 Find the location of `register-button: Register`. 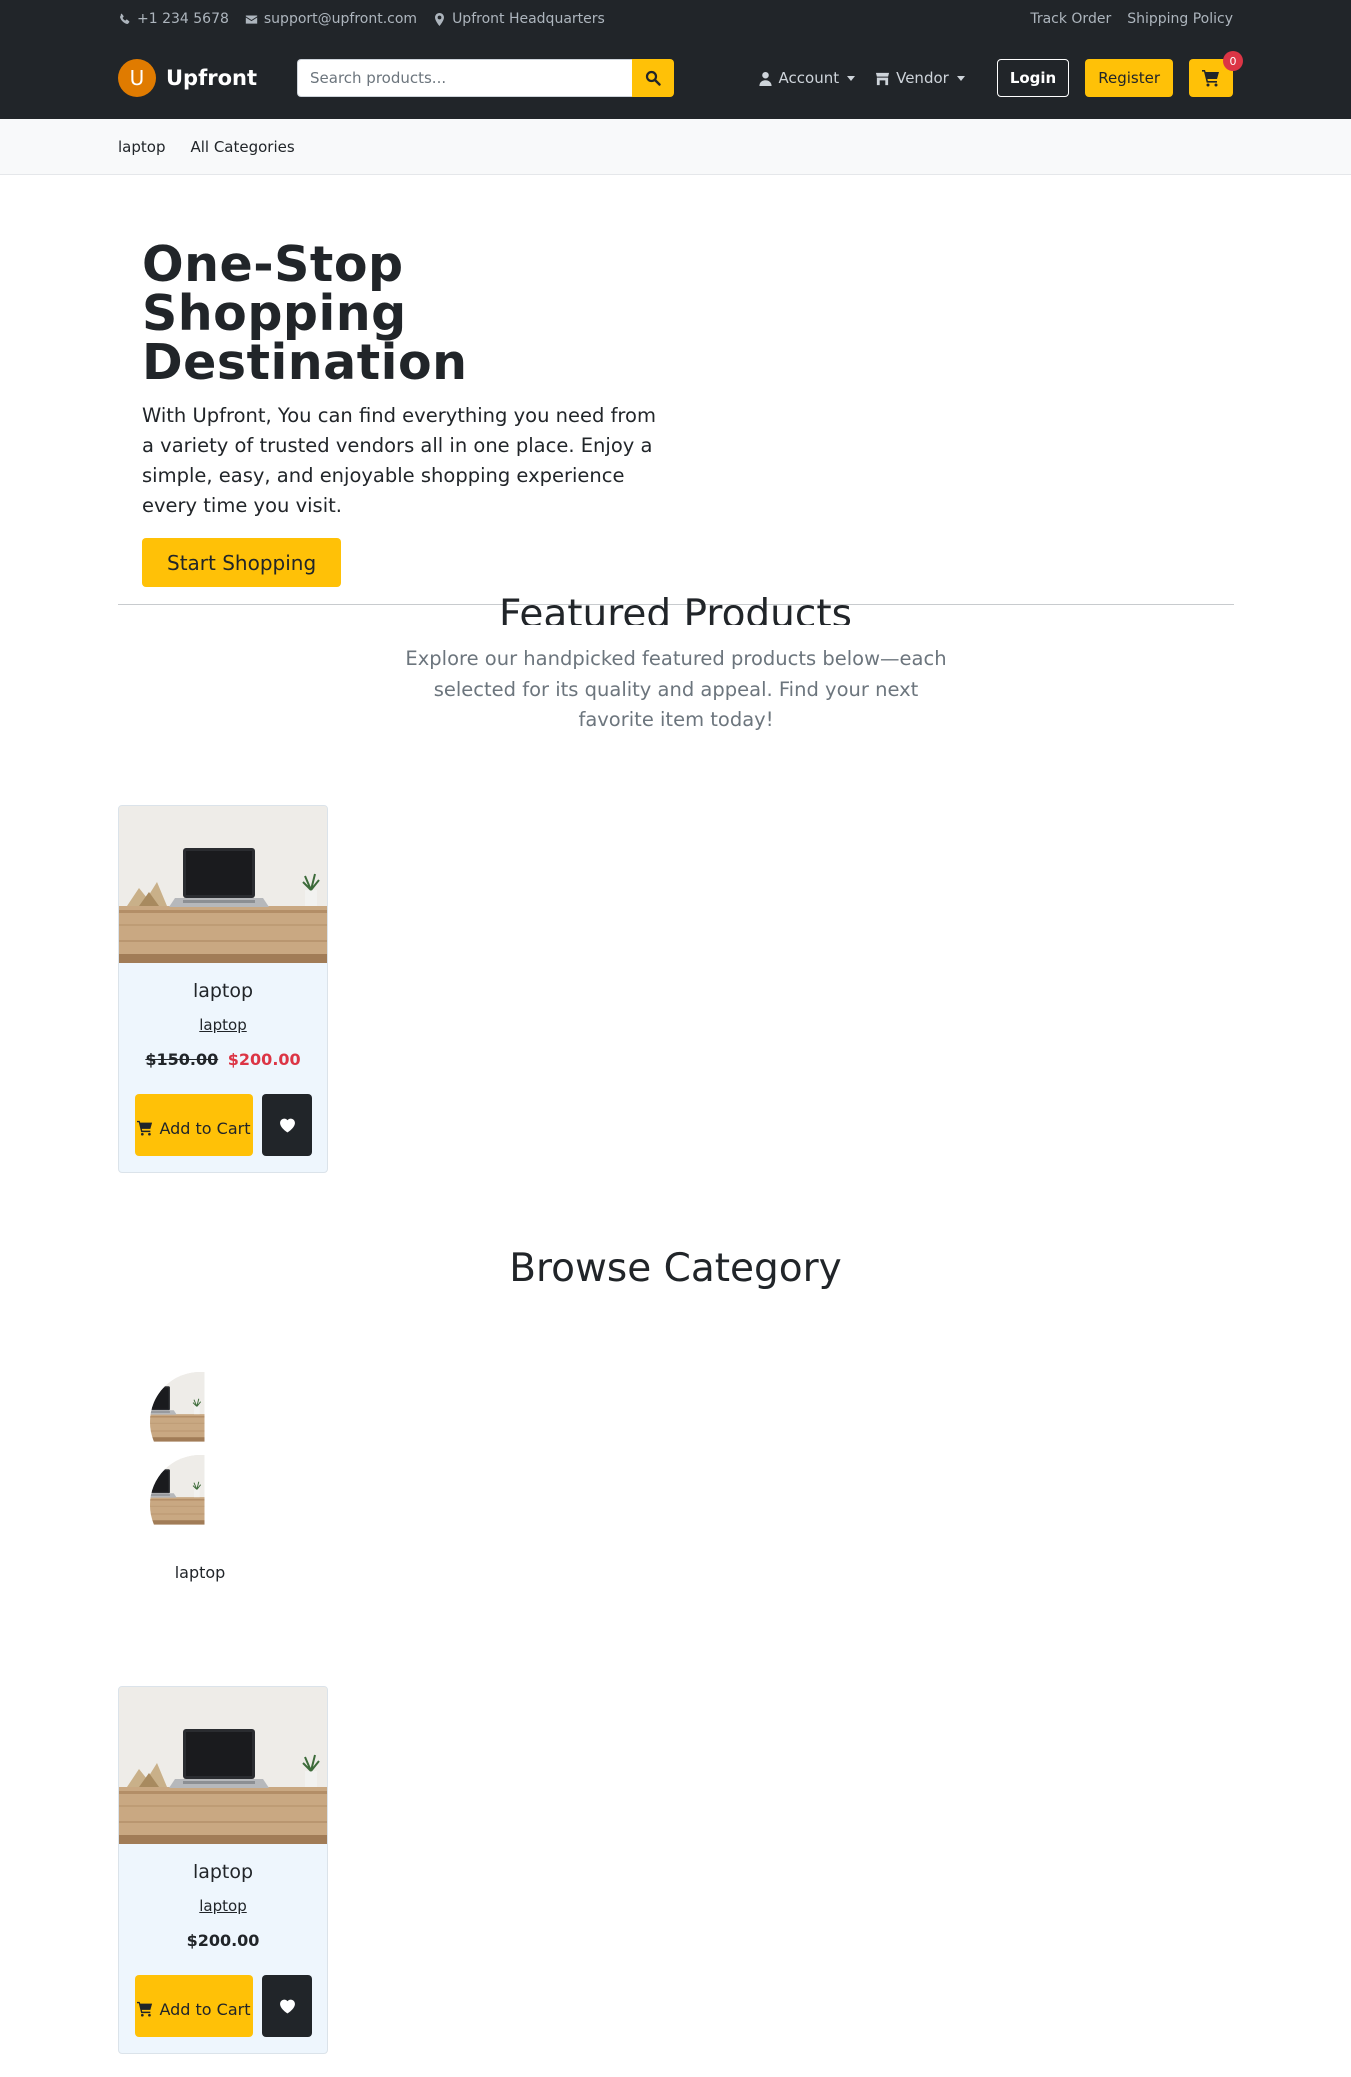

register-button: Register is located at coordinates (1129, 78).